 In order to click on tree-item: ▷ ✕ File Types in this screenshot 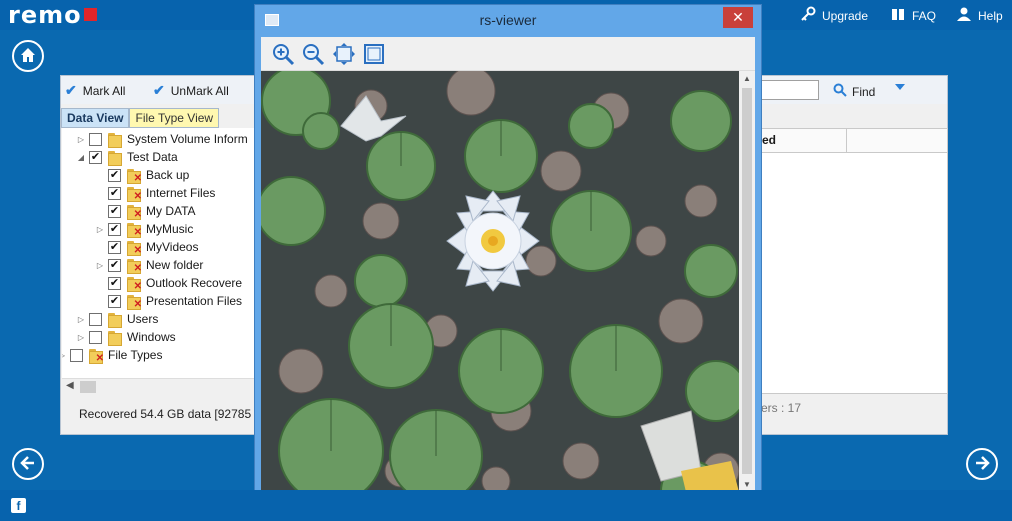, I will do `click(112, 355)`.